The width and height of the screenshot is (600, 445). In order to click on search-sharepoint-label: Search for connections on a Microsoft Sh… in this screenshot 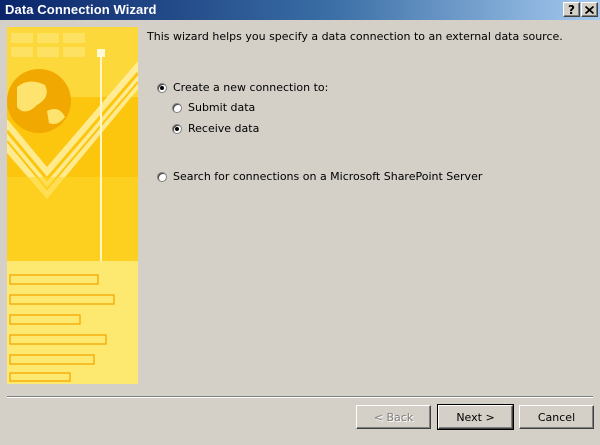, I will do `click(328, 176)`.